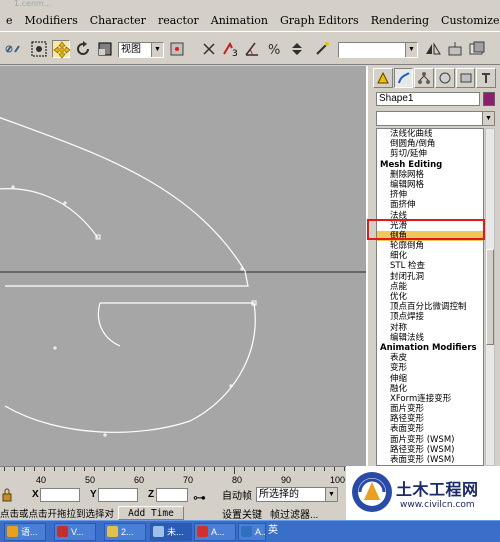  Describe the element at coordinates (60, 495) in the screenshot. I see `x-coord-field` at that location.